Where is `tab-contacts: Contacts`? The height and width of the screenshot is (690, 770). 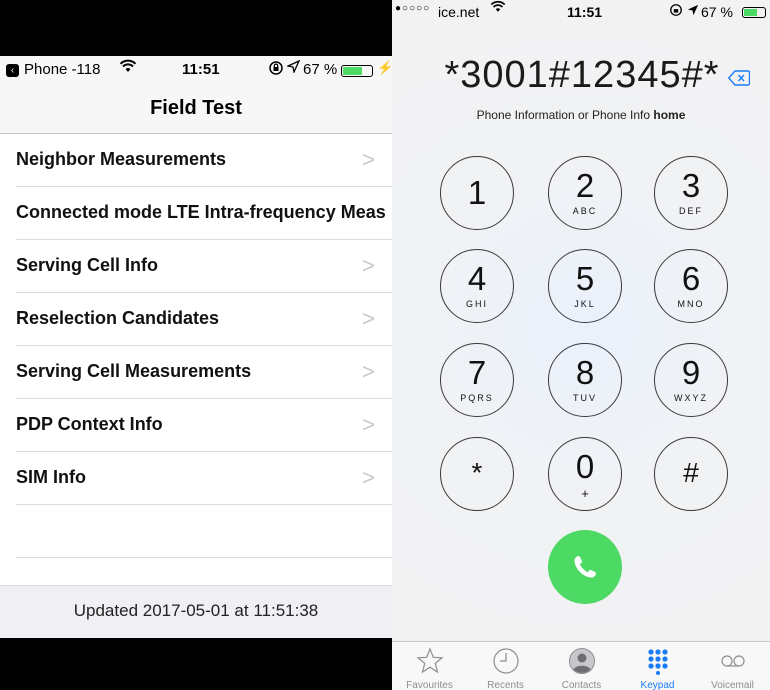
tab-contacts: Contacts is located at coordinates (581, 666).